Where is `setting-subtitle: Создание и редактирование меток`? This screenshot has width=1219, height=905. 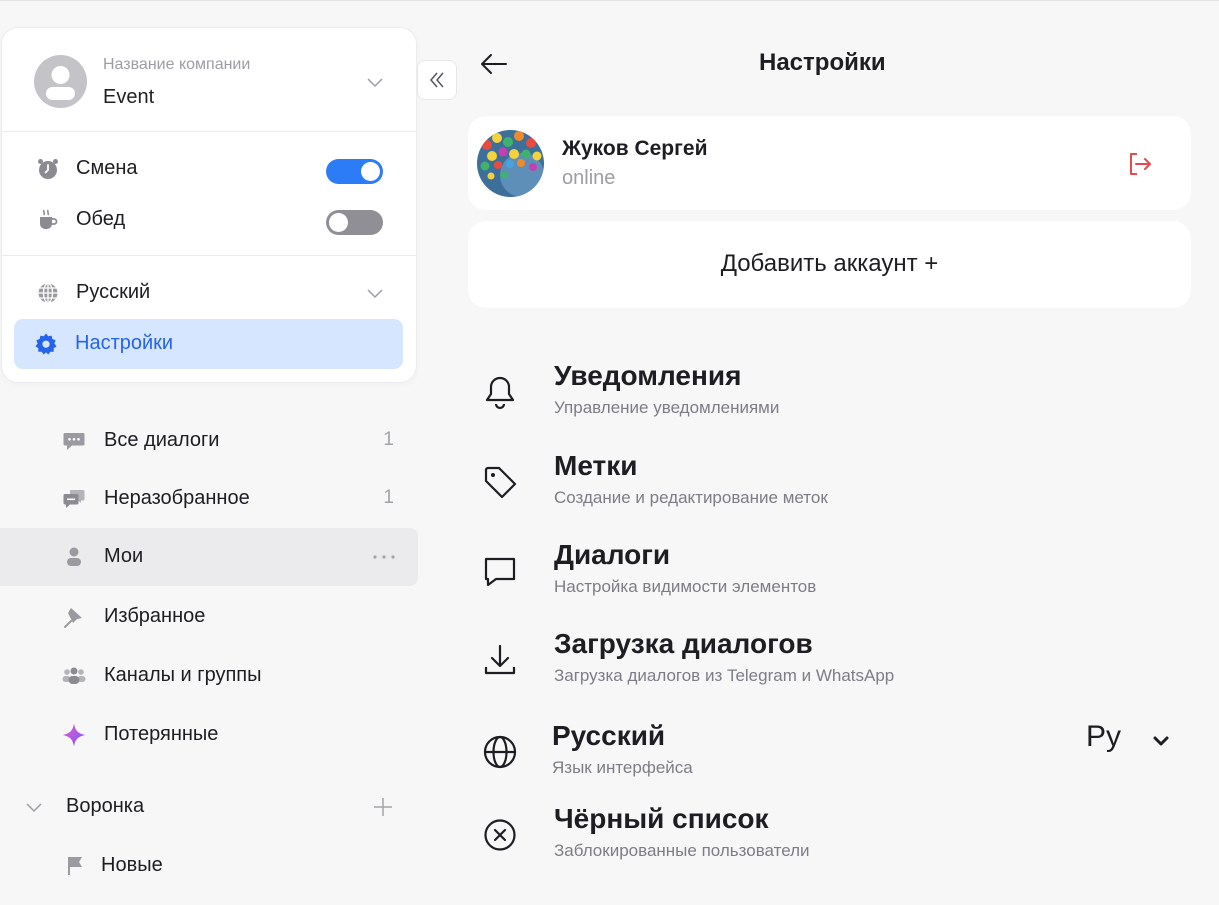
setting-subtitle: Создание и редактирование меток is located at coordinates (691, 497).